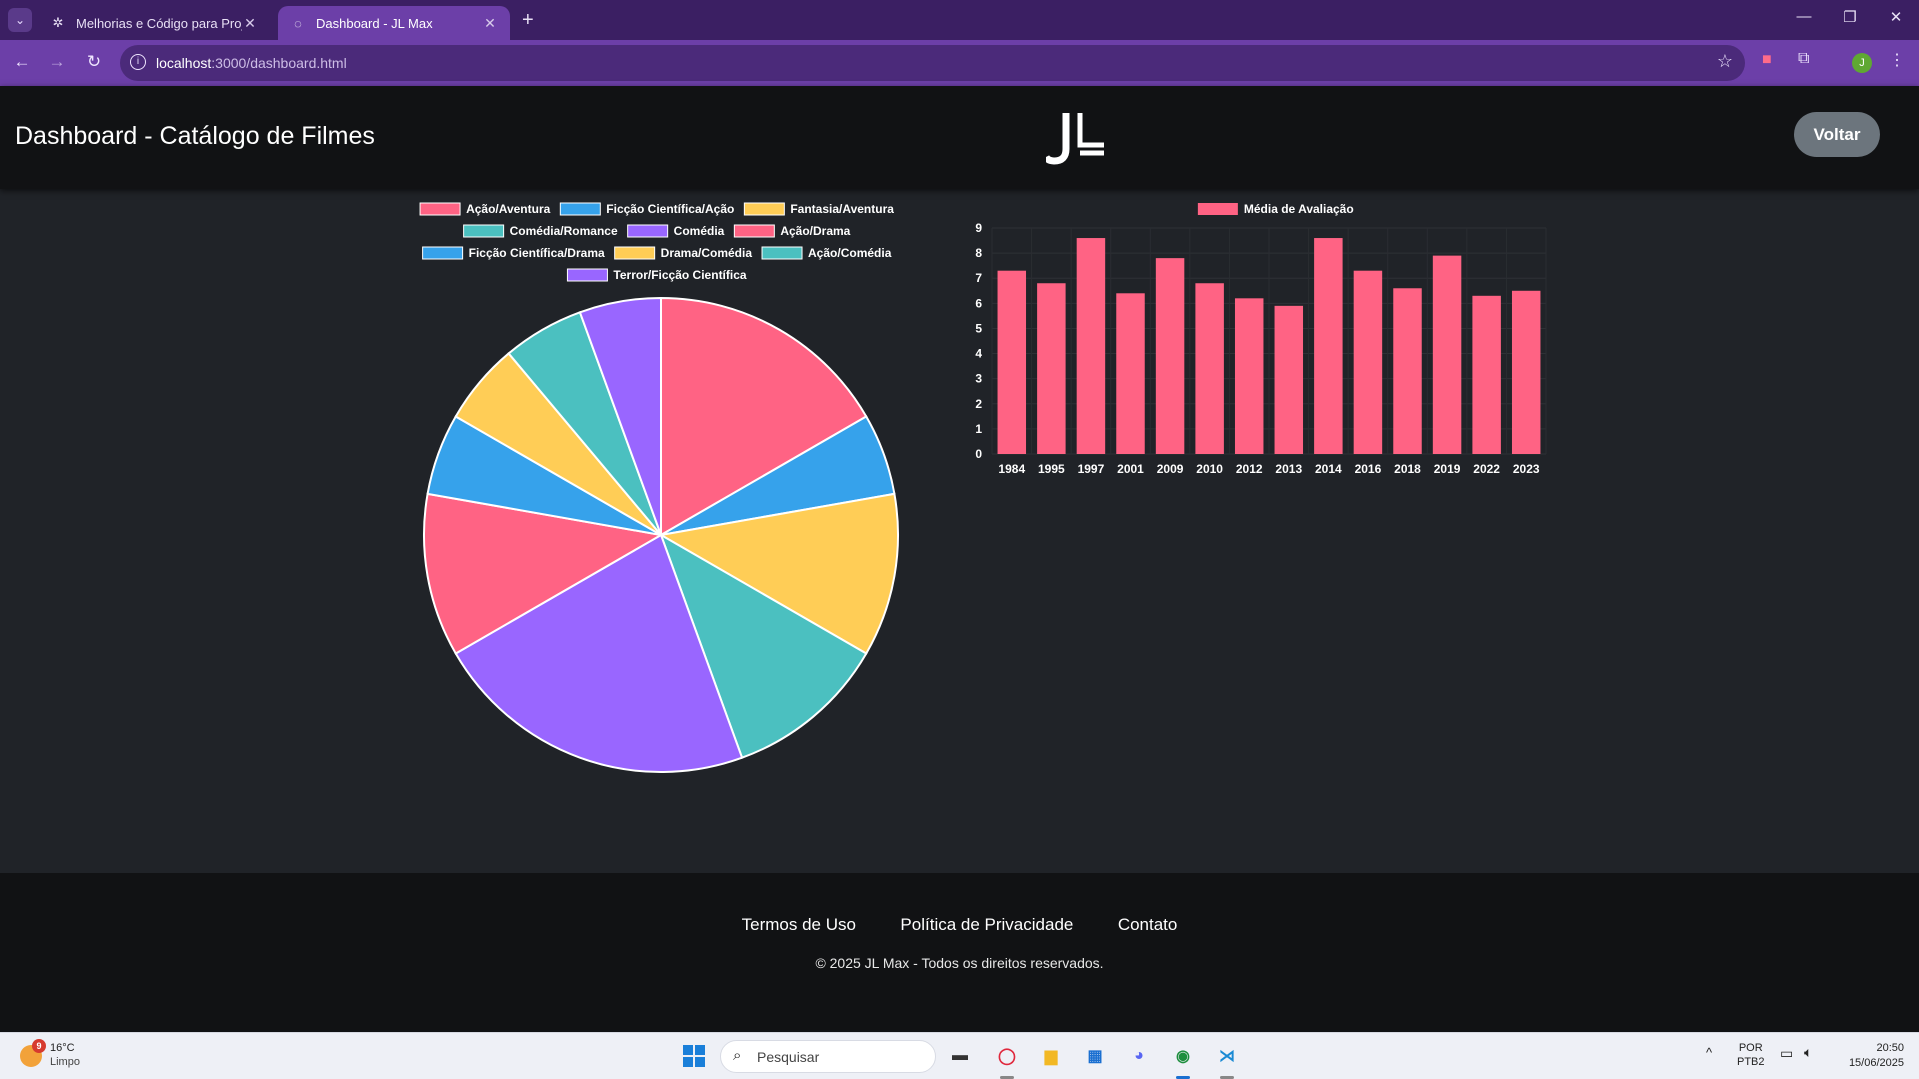 This screenshot has width=1919, height=1079. Describe the element at coordinates (94, 62) in the screenshot. I see `reload-icon: ↻` at that location.